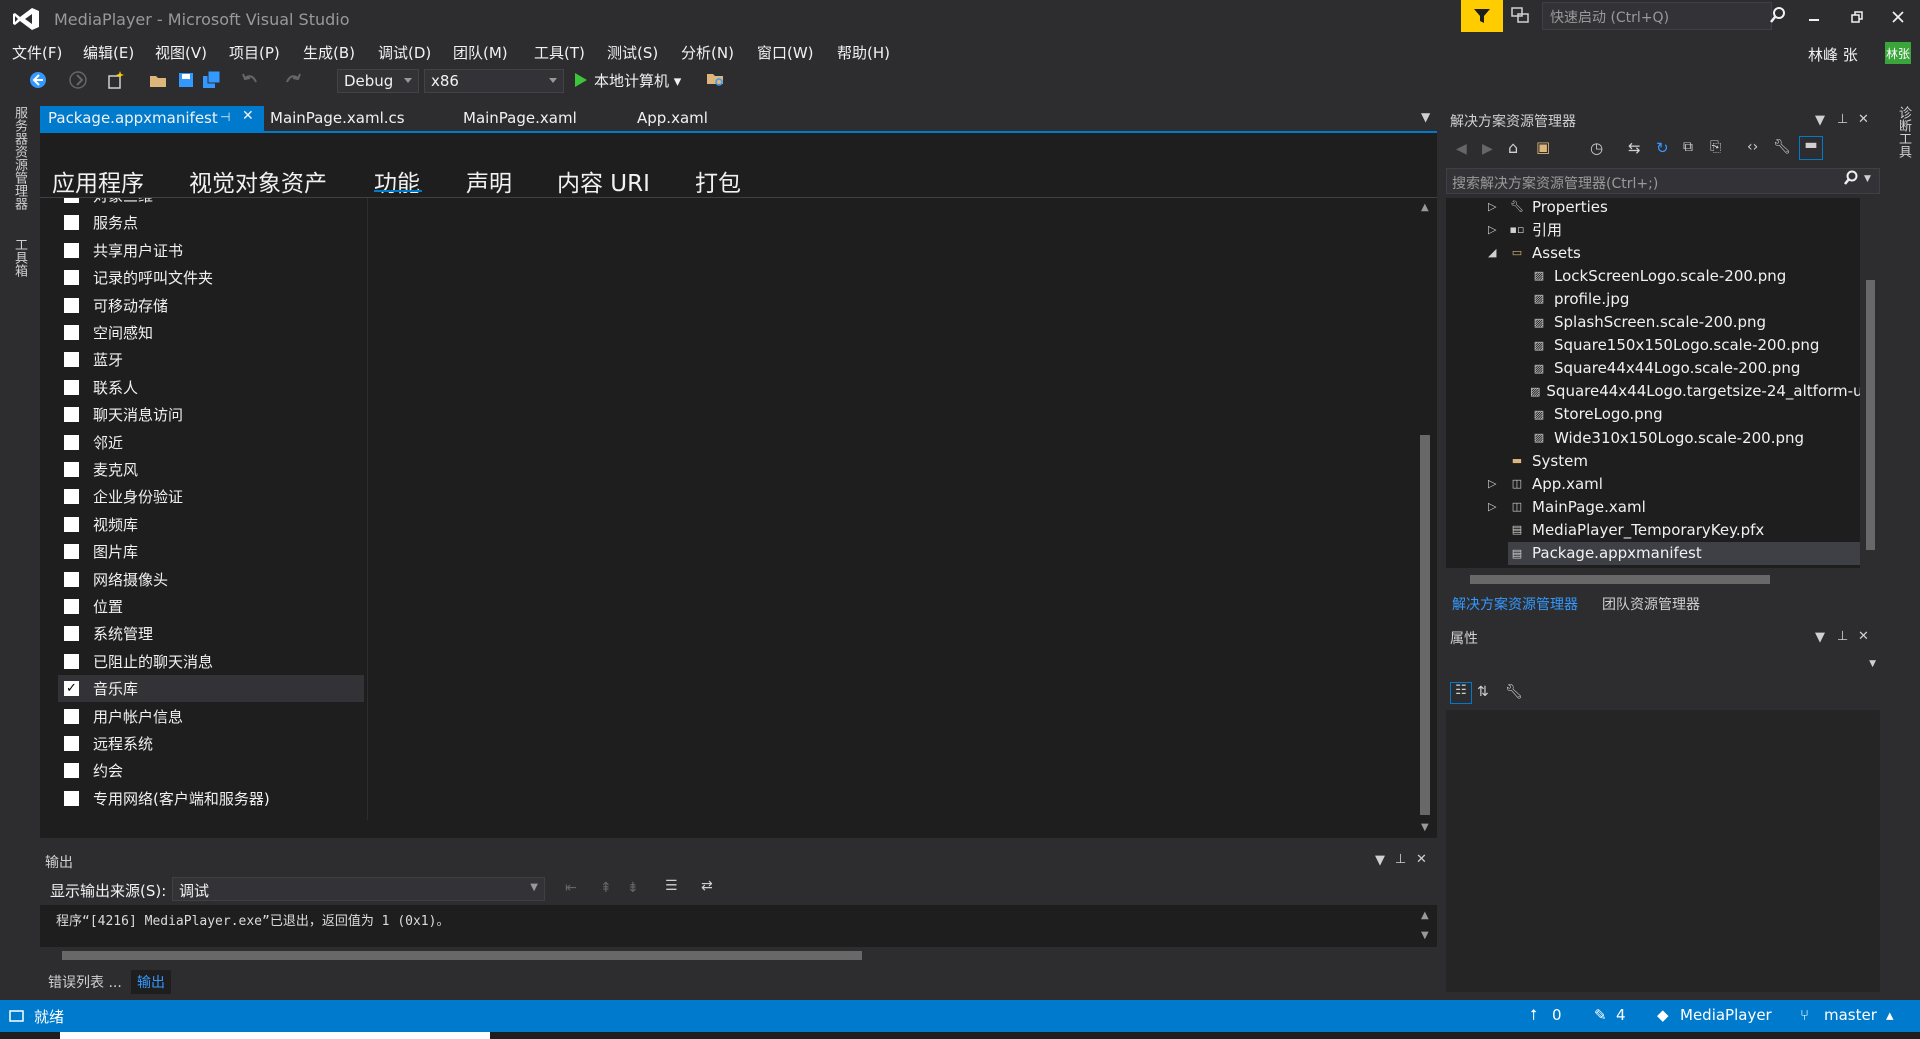 Image resolution: width=1920 pixels, height=1039 pixels. What do you see at coordinates (397, 181) in the screenshot?
I see `tab-capabilities: 功能` at bounding box center [397, 181].